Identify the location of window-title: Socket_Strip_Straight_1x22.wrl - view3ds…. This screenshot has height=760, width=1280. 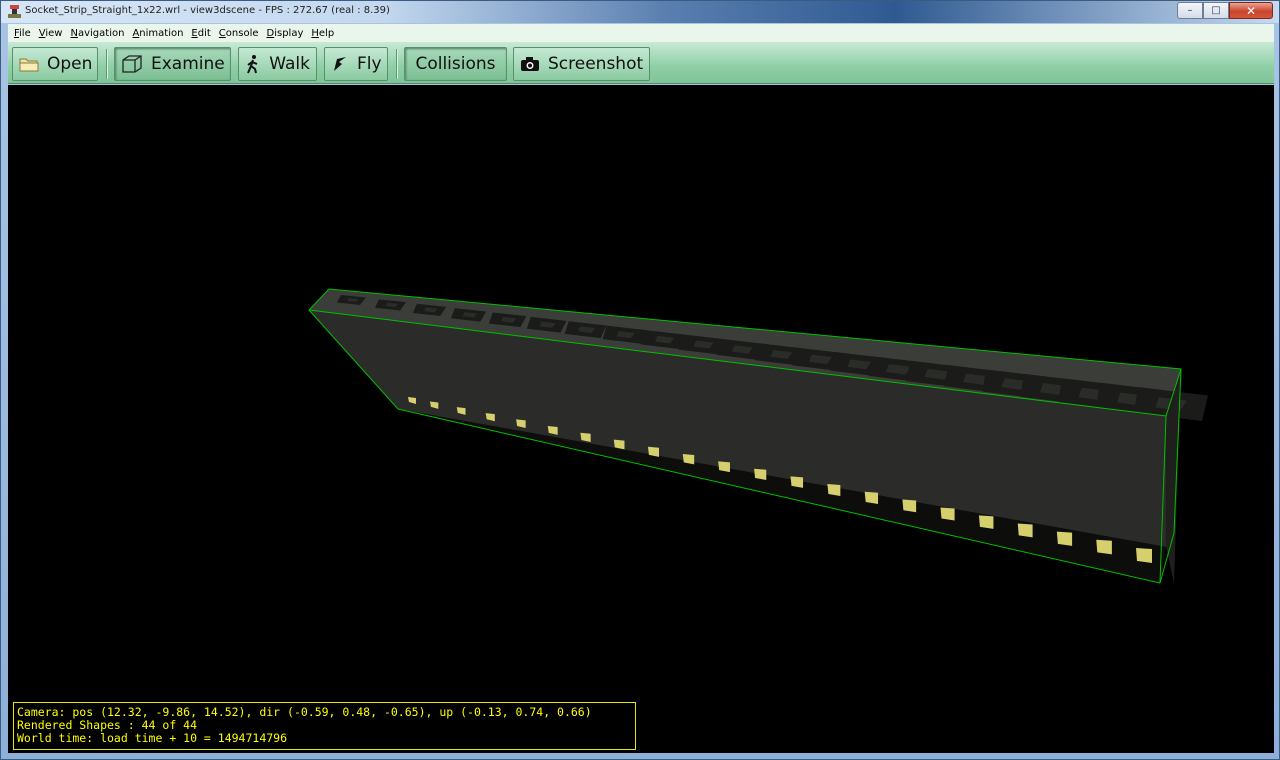
(207, 10).